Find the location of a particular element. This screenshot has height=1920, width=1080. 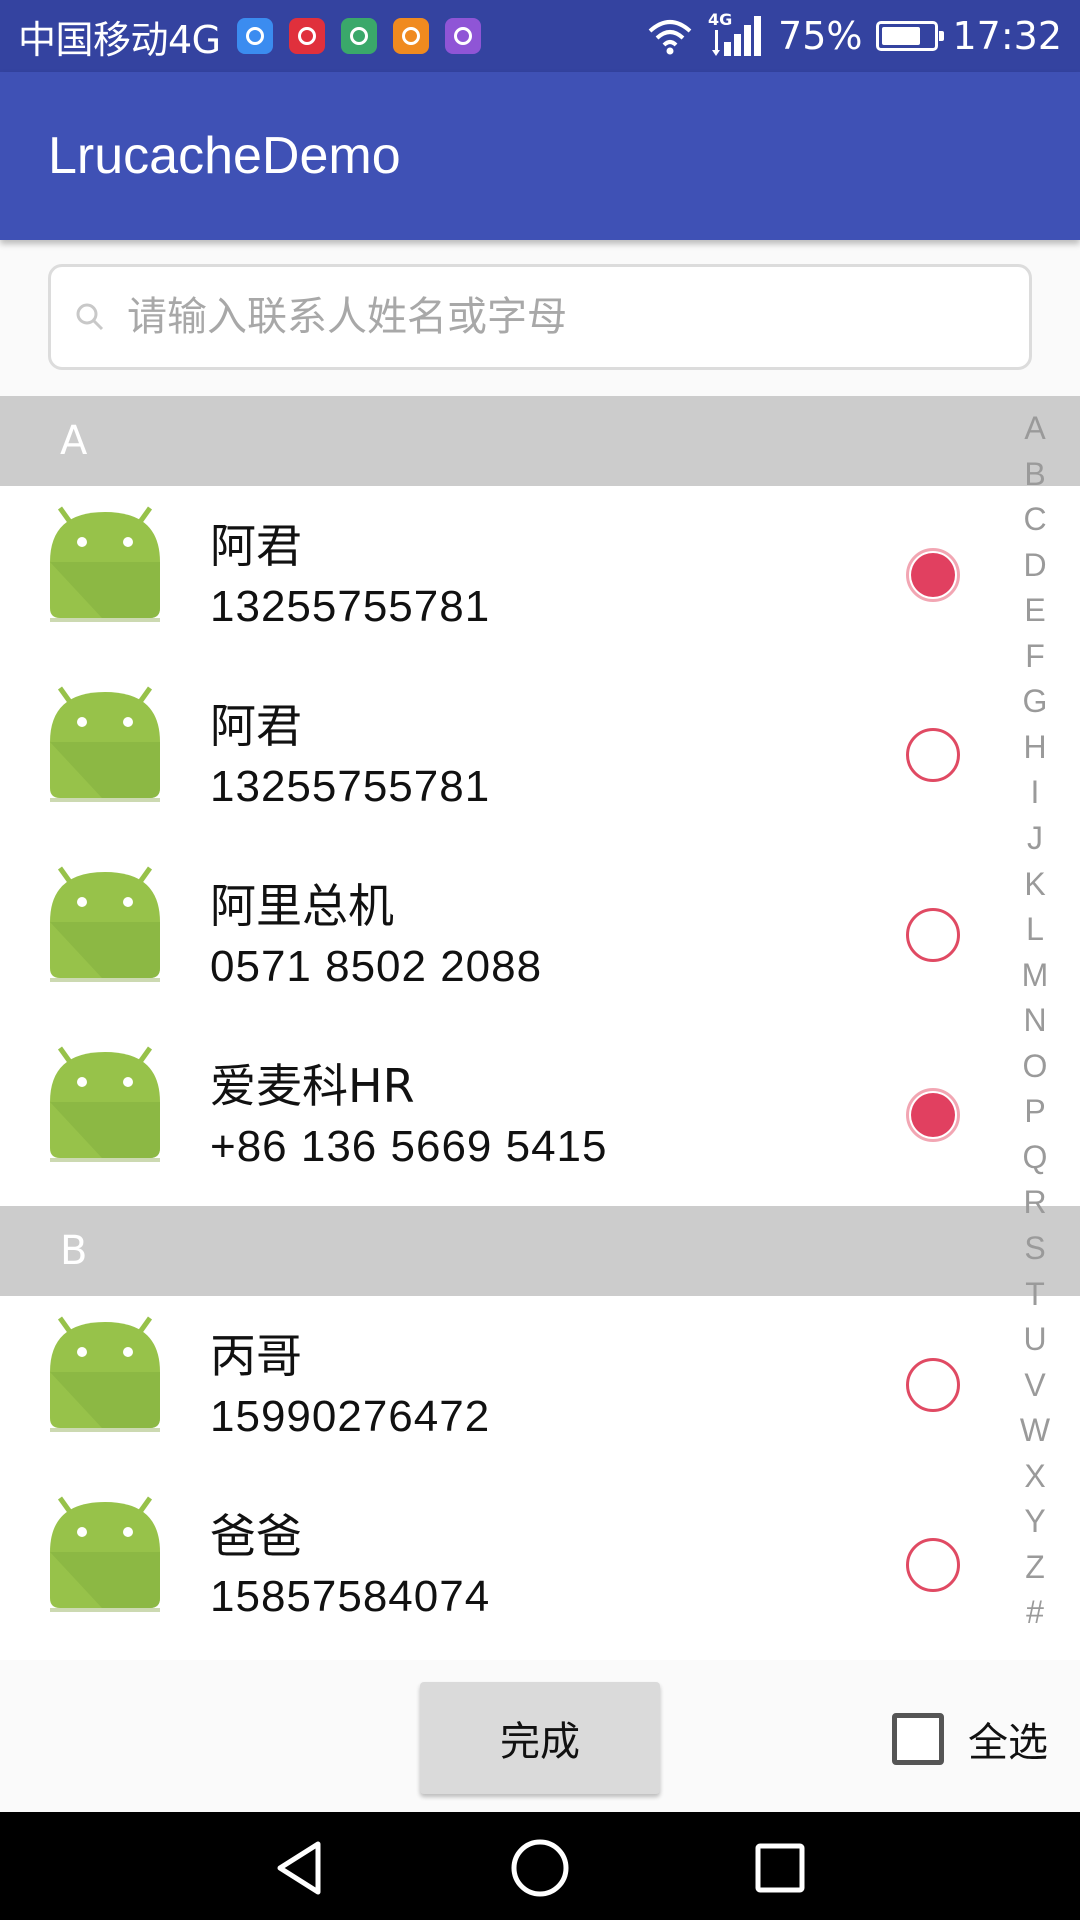

alphabet-index-bar: A B C D E F G H I J K L M N O P Q R S T U V W X Y Z # is located at coordinates (1035, 1025).